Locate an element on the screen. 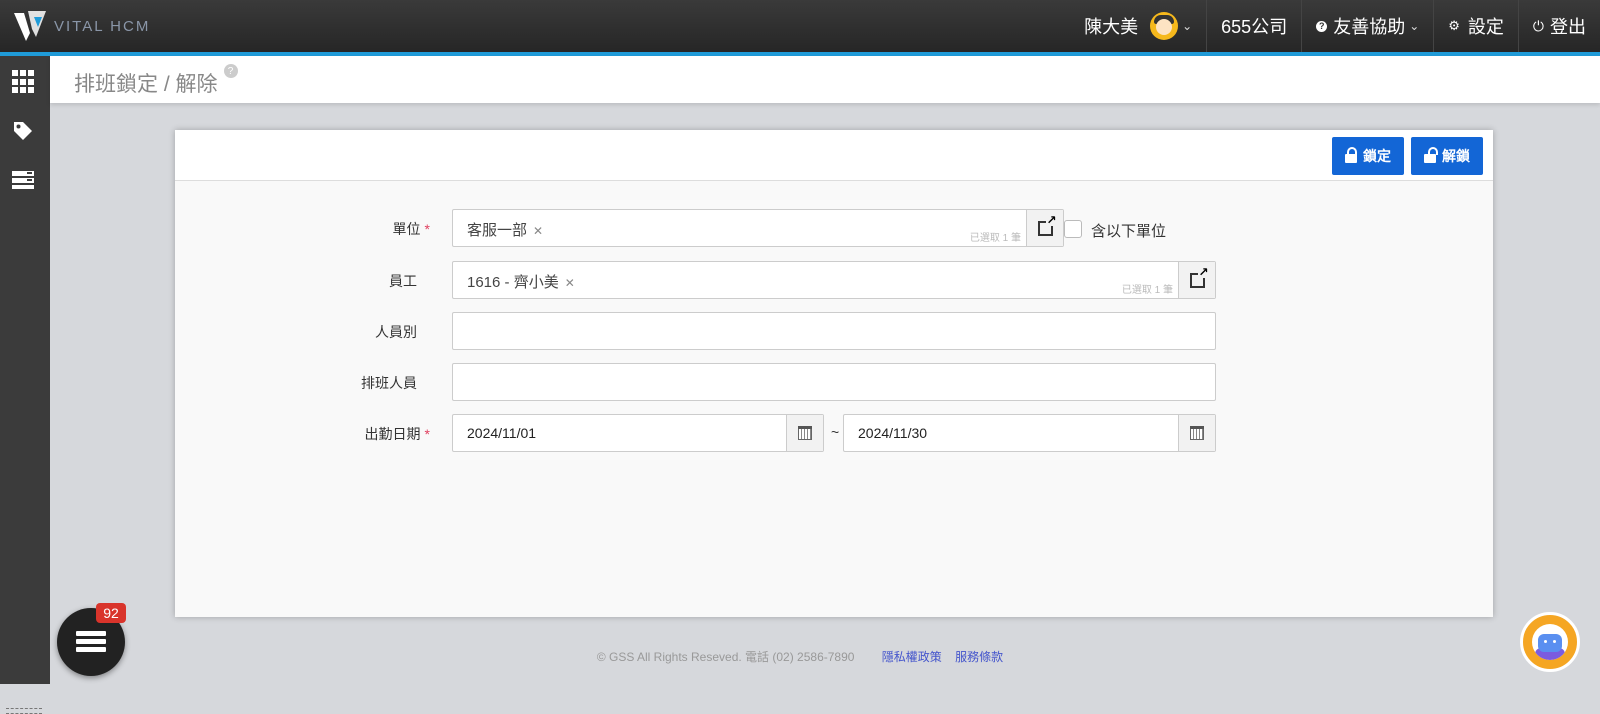 Image resolution: width=1600 pixels, height=714 pixels. unit-count: 已選取 1 筆 is located at coordinates (995, 238).